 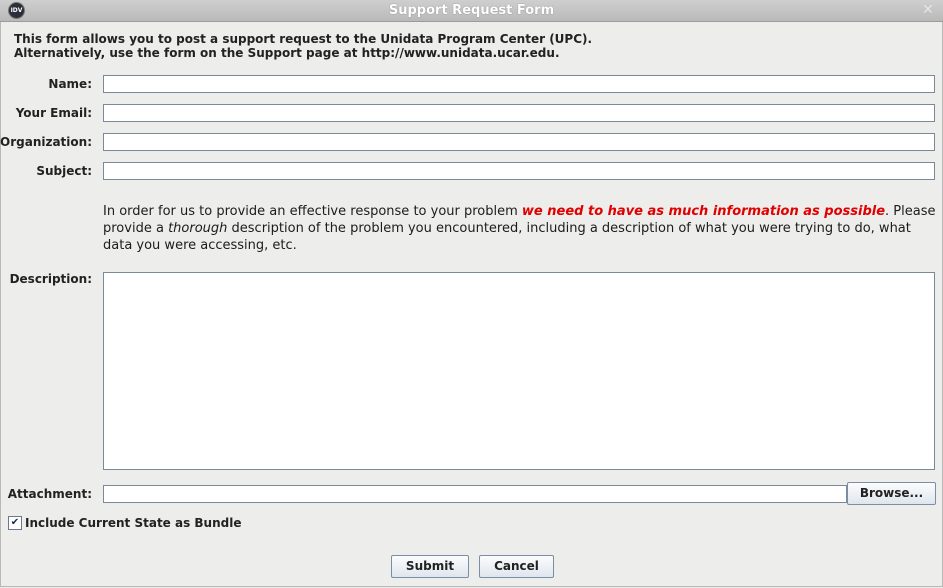 What do you see at coordinates (64, 171) in the screenshot?
I see `subject-label: Subject:` at bounding box center [64, 171].